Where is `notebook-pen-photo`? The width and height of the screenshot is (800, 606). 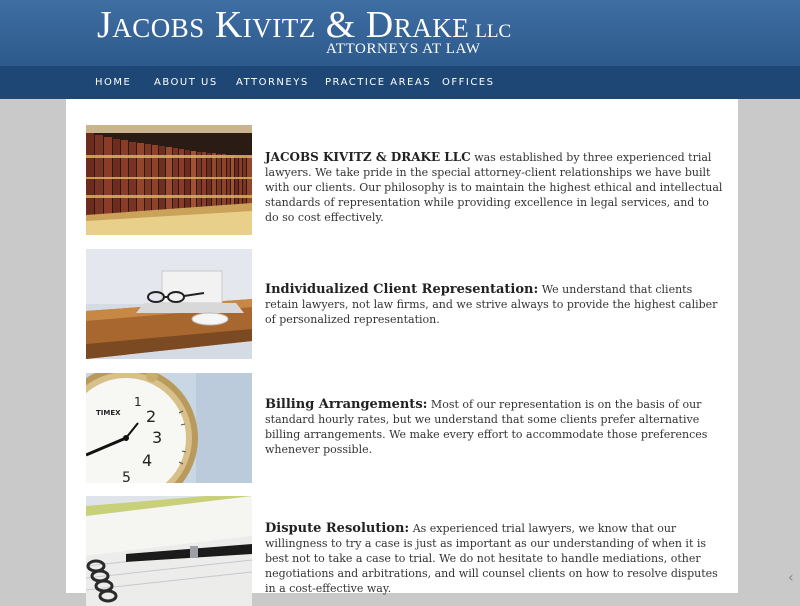
notebook-pen-photo is located at coordinates (169, 551).